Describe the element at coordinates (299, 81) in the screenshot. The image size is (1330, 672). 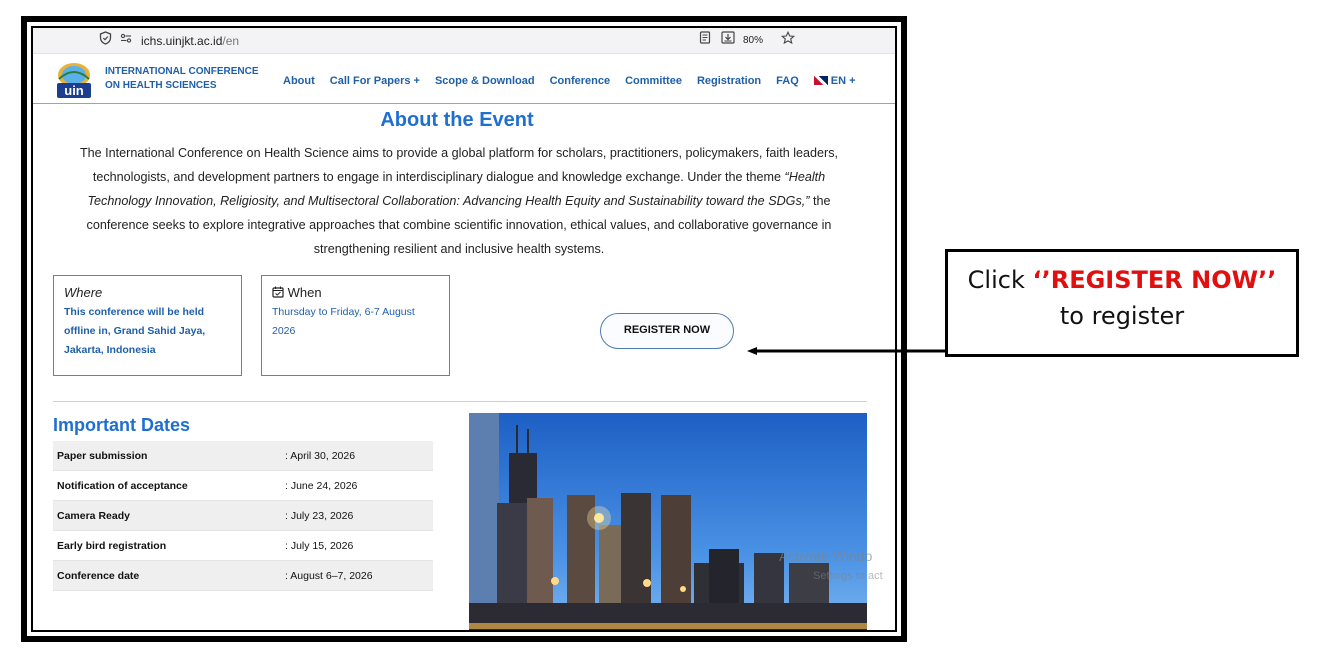
I see `nav-about: About` at that location.